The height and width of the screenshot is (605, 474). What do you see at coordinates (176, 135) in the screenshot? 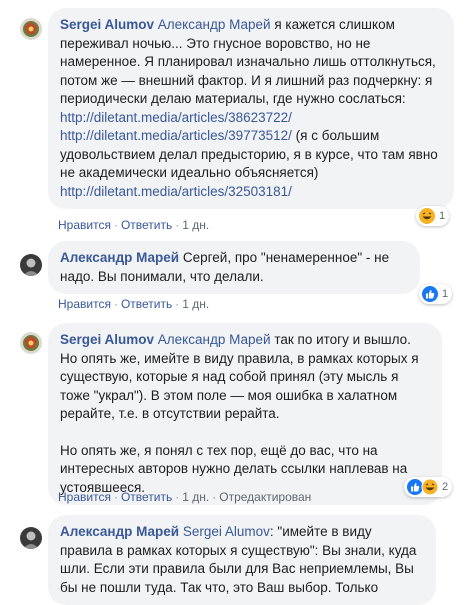
I see `comment-link: http://diletant.media/articles/39773512/` at bounding box center [176, 135].